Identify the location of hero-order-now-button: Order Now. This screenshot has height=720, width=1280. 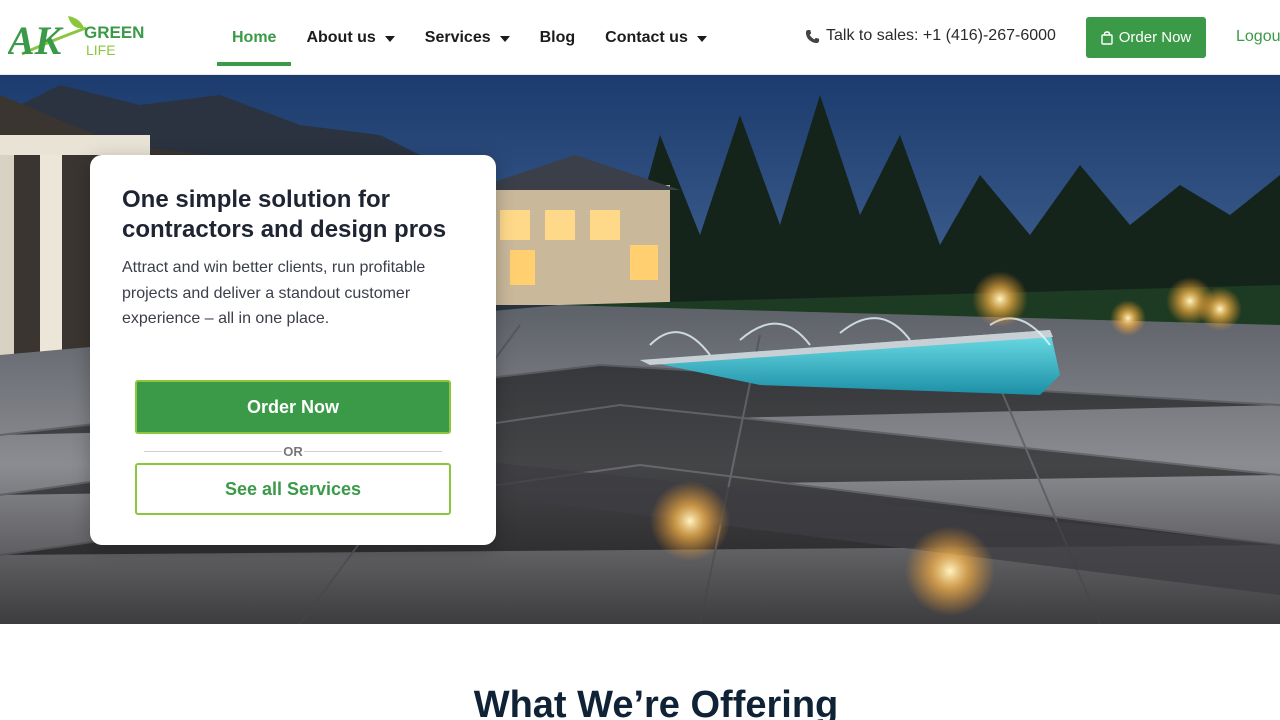
(293, 407).